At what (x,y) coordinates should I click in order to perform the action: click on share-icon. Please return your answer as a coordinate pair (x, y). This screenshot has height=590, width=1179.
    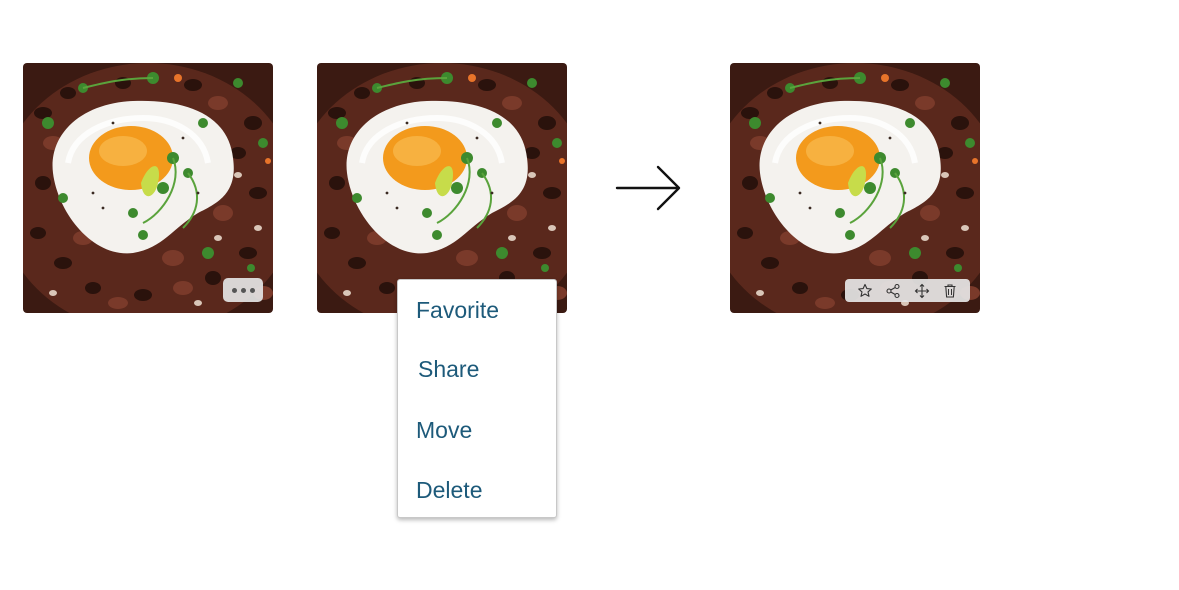
    Looking at the image, I should click on (893, 291).